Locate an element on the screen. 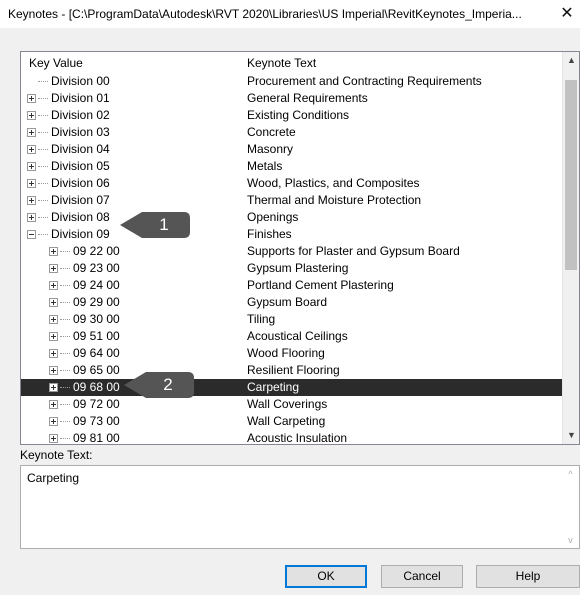 The height and width of the screenshot is (595, 580). keynote-text-cell: Wall Carpeting is located at coordinates (286, 421).